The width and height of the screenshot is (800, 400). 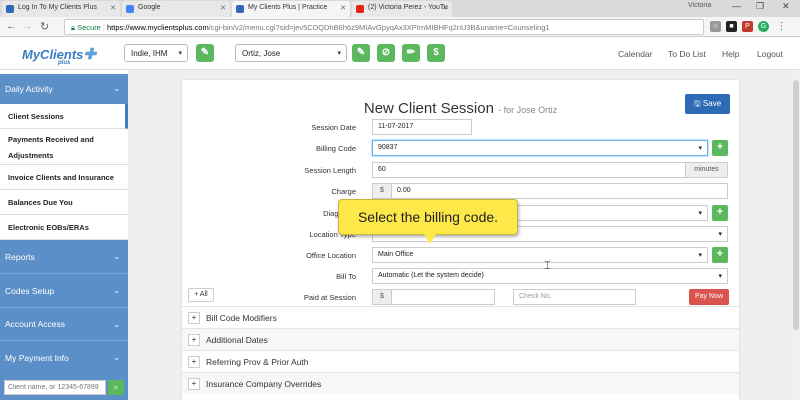 What do you see at coordinates (760, 6) in the screenshot?
I see `restore-icon: ❐` at bounding box center [760, 6].